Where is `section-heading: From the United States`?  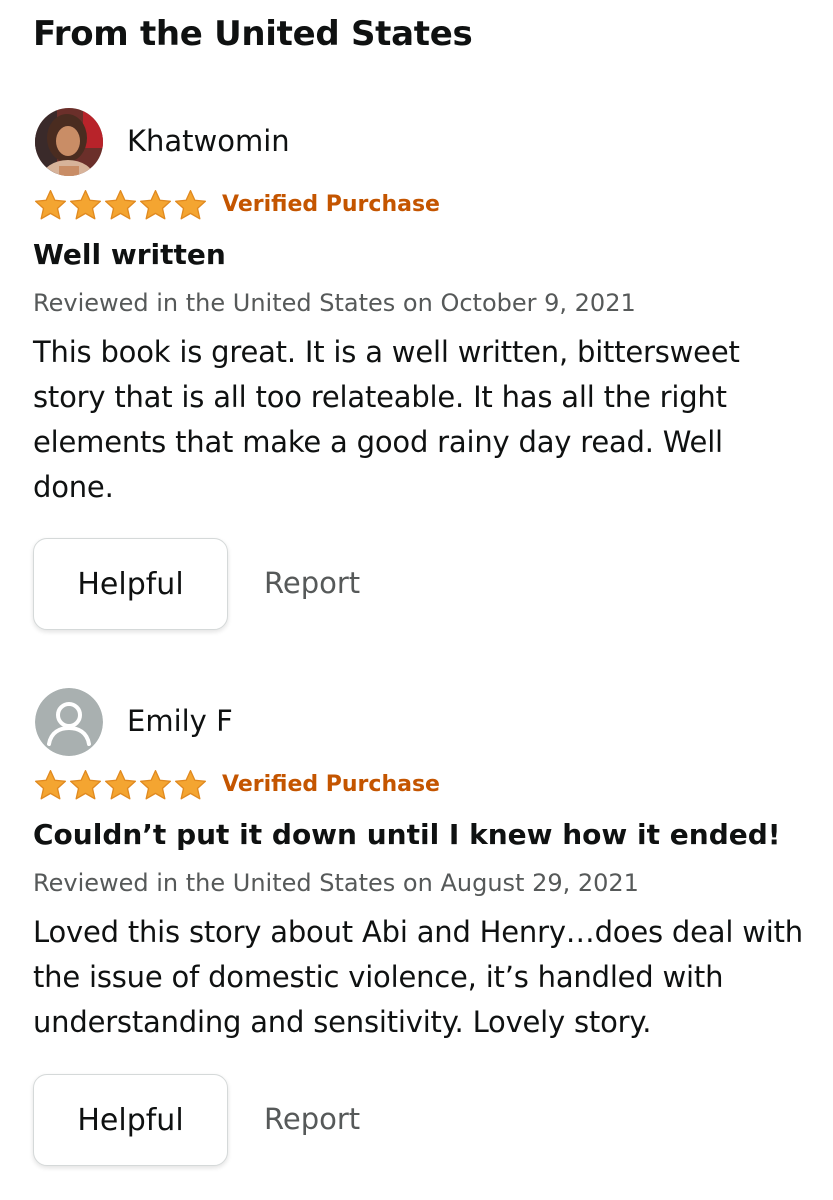 section-heading: From the United States is located at coordinates (253, 34).